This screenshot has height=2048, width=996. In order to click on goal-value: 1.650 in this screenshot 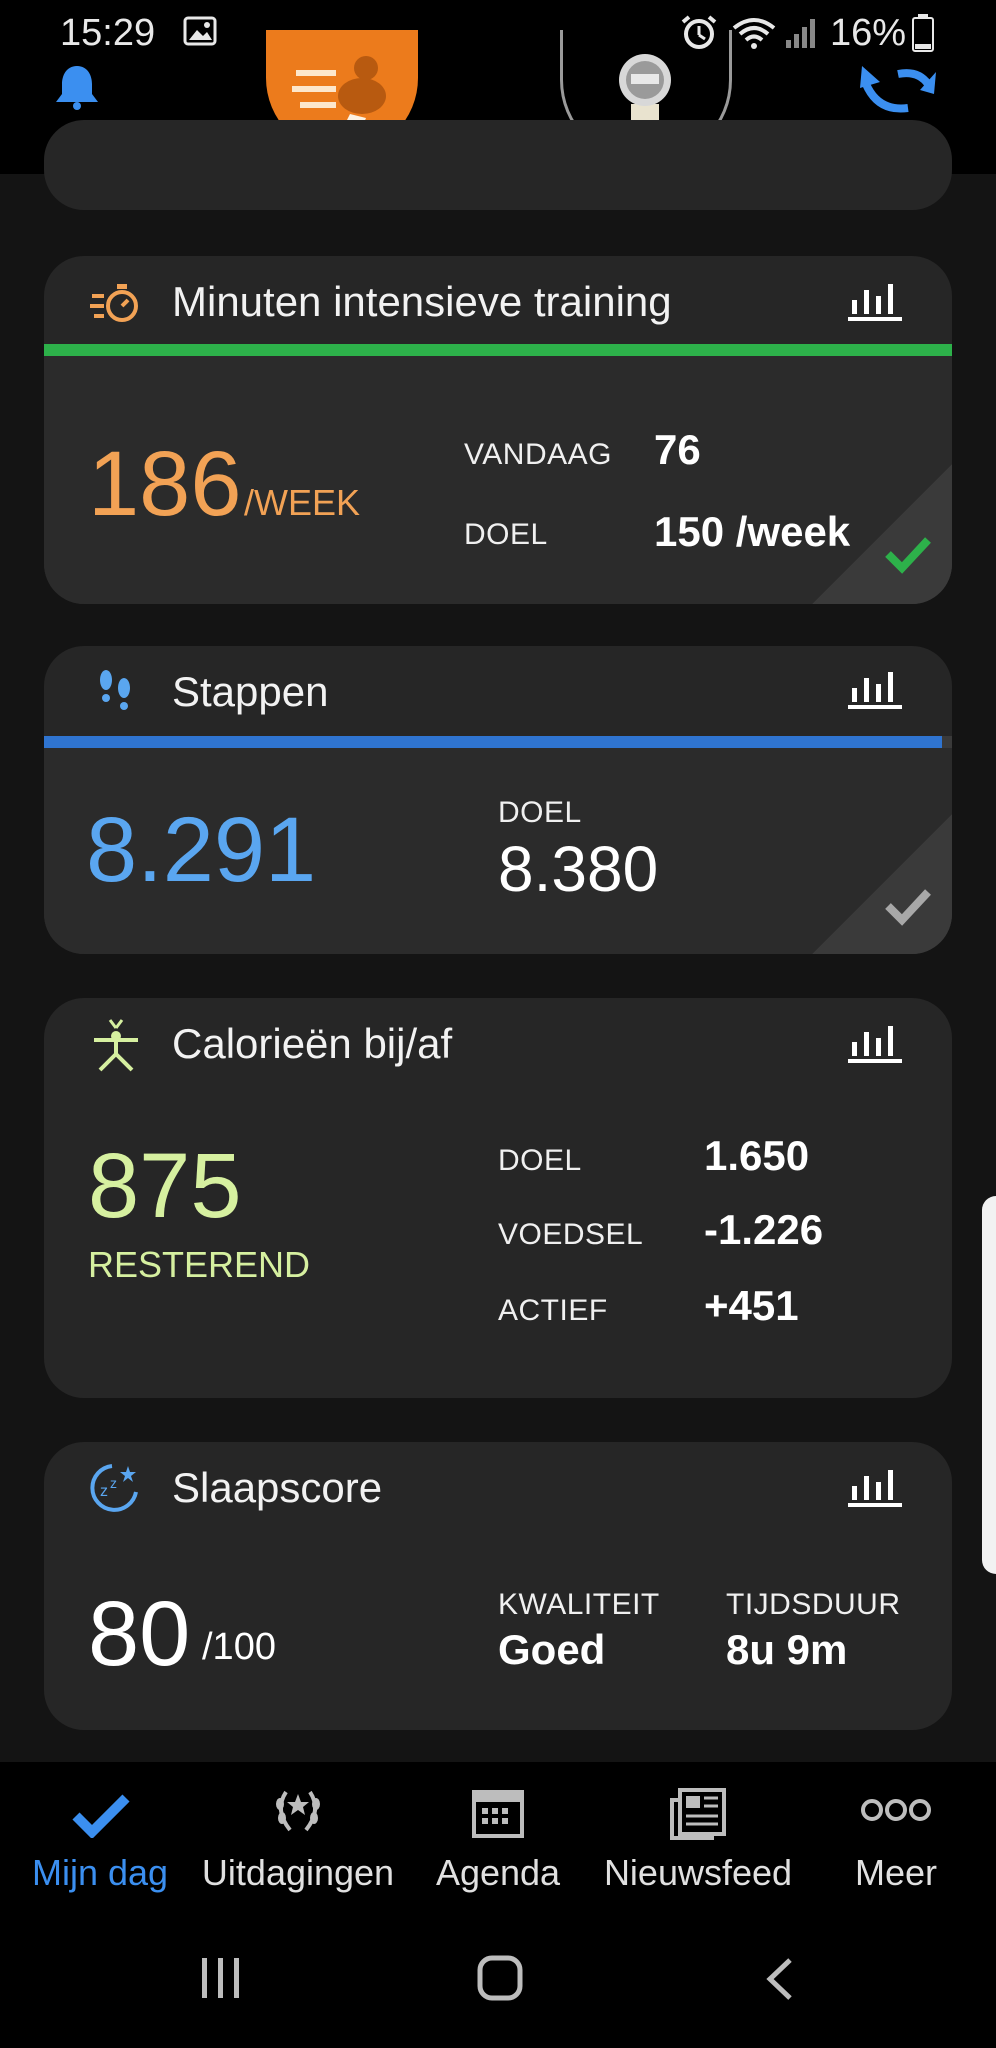, I will do `click(757, 1155)`.